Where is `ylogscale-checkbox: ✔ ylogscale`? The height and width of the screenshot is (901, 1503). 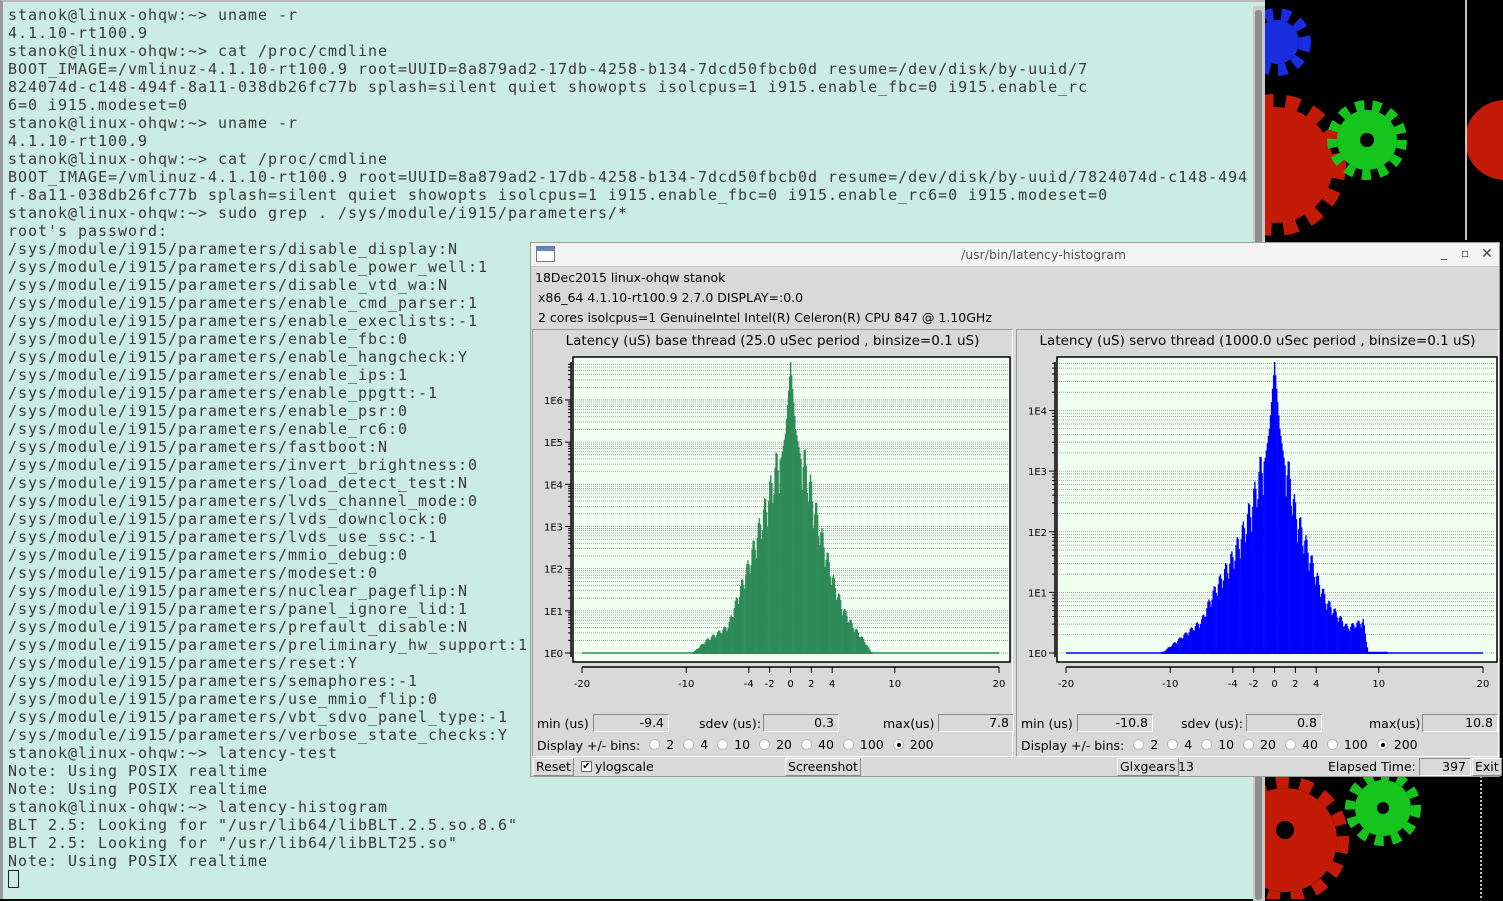 ylogscale-checkbox: ✔ ylogscale is located at coordinates (617, 766).